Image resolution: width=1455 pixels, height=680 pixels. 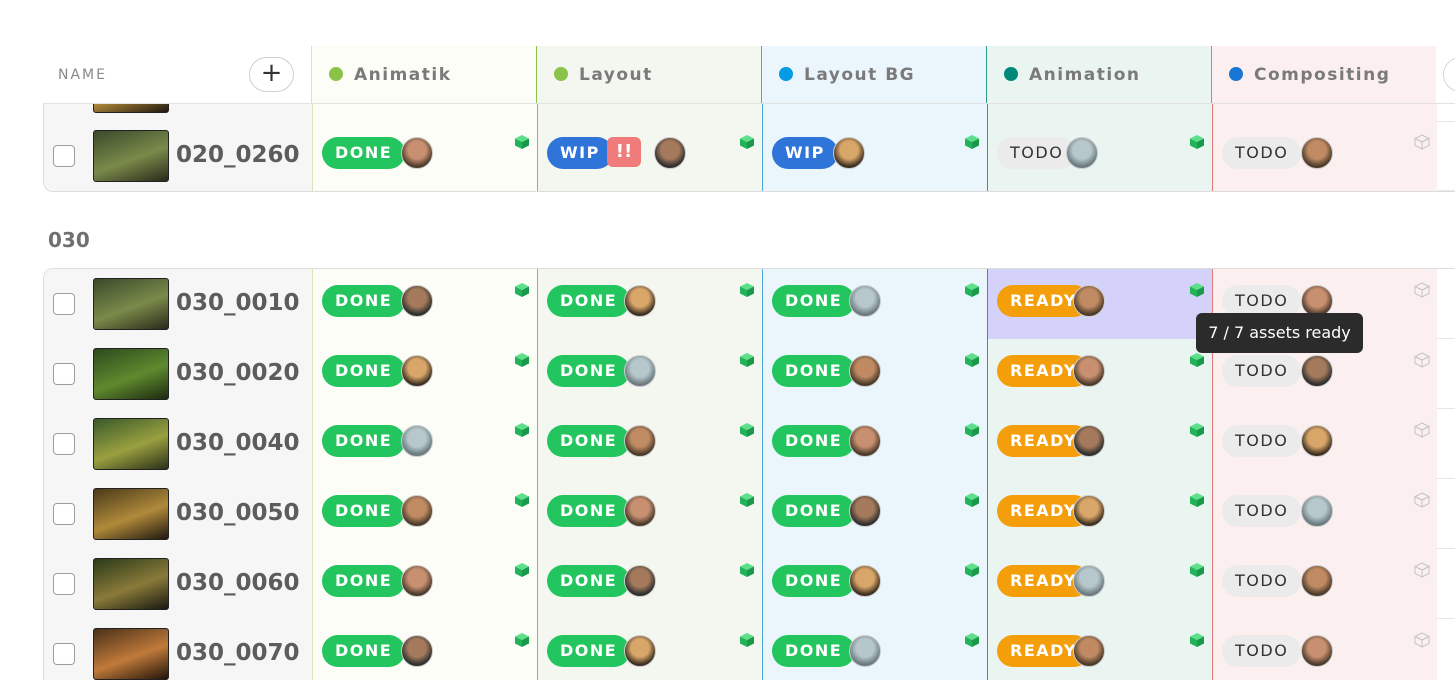 What do you see at coordinates (1323, 74) in the screenshot?
I see `column-header-compositing: Compositing` at bounding box center [1323, 74].